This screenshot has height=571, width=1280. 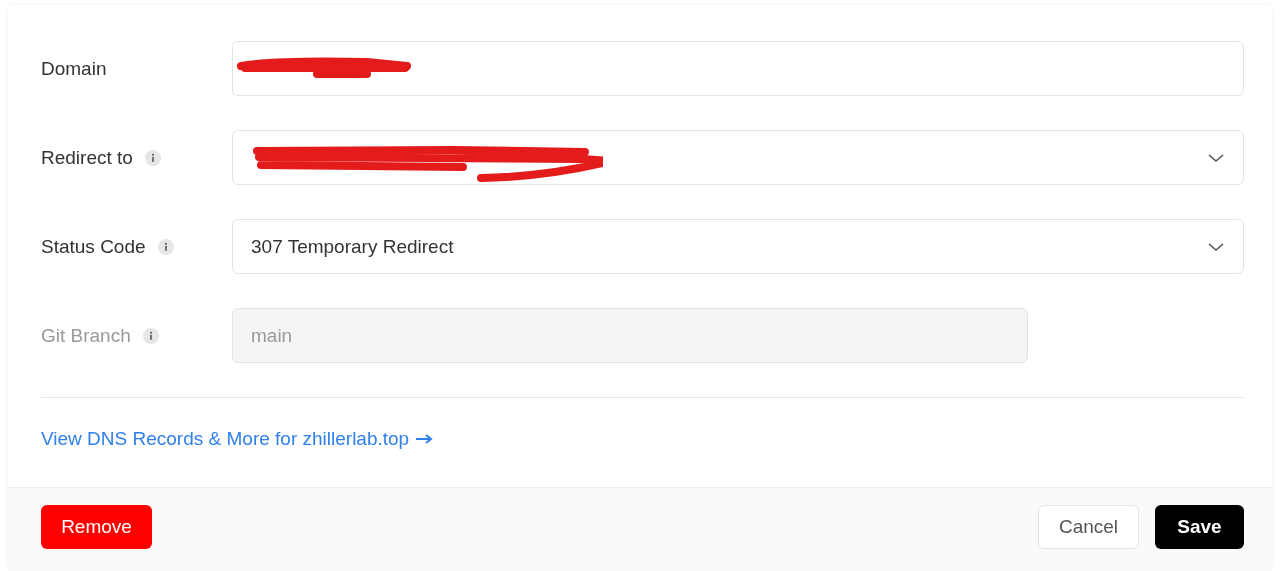 What do you see at coordinates (86, 335) in the screenshot?
I see `field-label: Git Branch` at bounding box center [86, 335].